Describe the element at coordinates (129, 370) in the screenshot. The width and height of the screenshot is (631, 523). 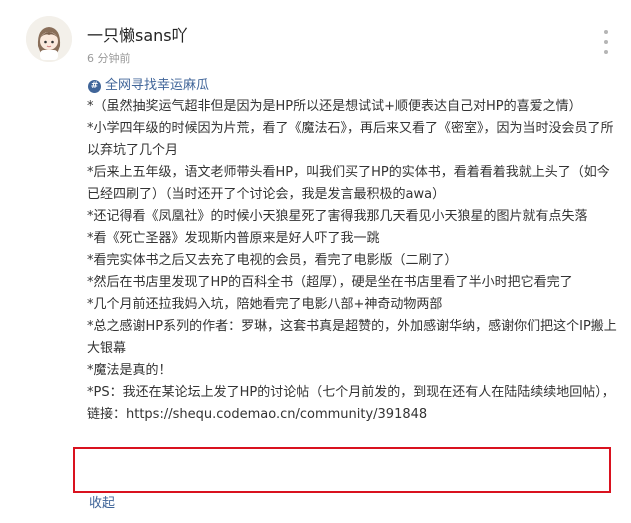
I see `post-paragraph: *魔法是真的！` at that location.